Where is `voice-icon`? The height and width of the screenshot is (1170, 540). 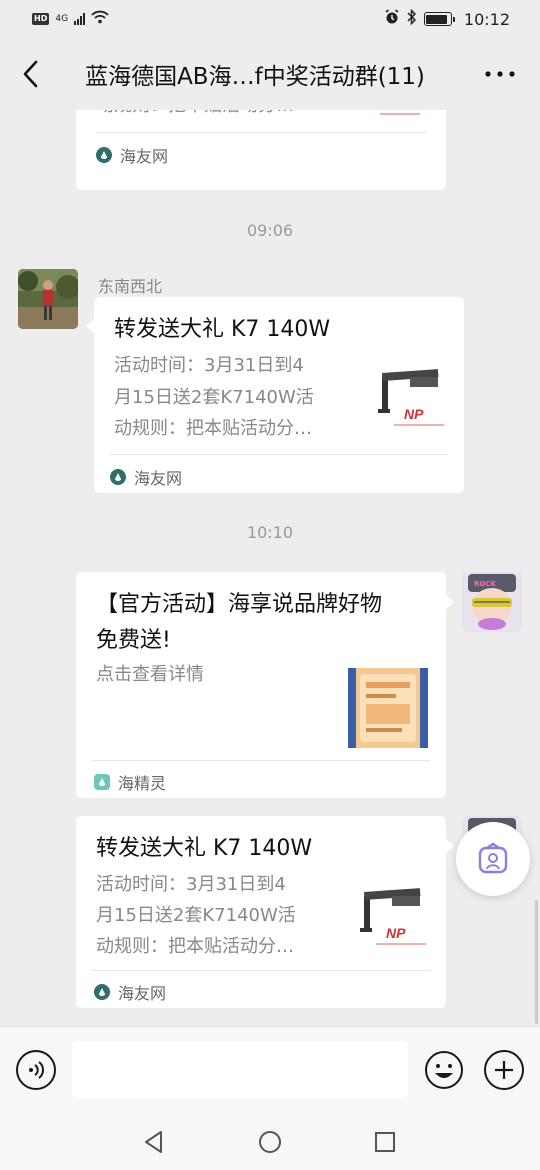 voice-icon is located at coordinates (36, 1070).